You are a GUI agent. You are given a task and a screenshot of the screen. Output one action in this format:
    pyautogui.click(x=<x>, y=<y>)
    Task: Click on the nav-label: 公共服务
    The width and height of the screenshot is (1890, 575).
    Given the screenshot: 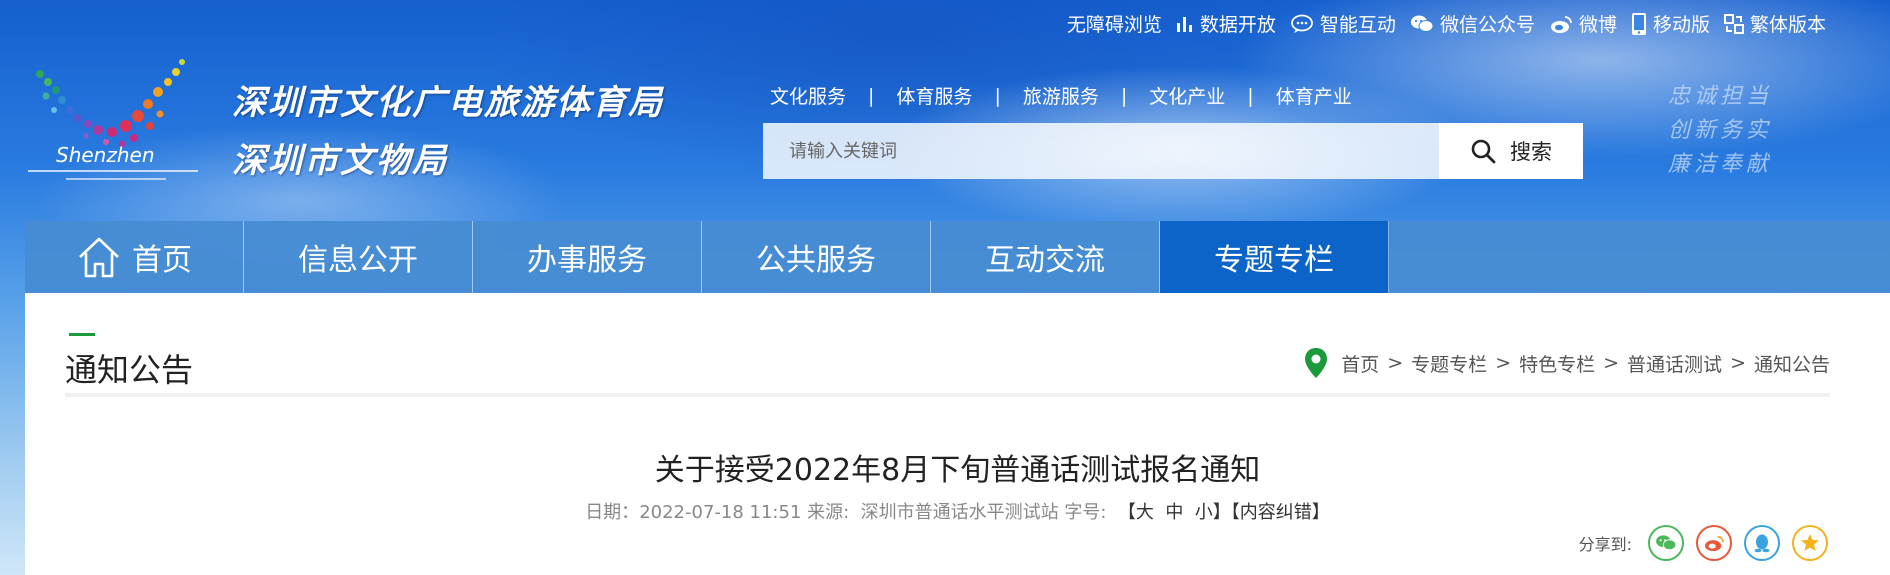 What is the action you would take?
    pyautogui.click(x=816, y=260)
    